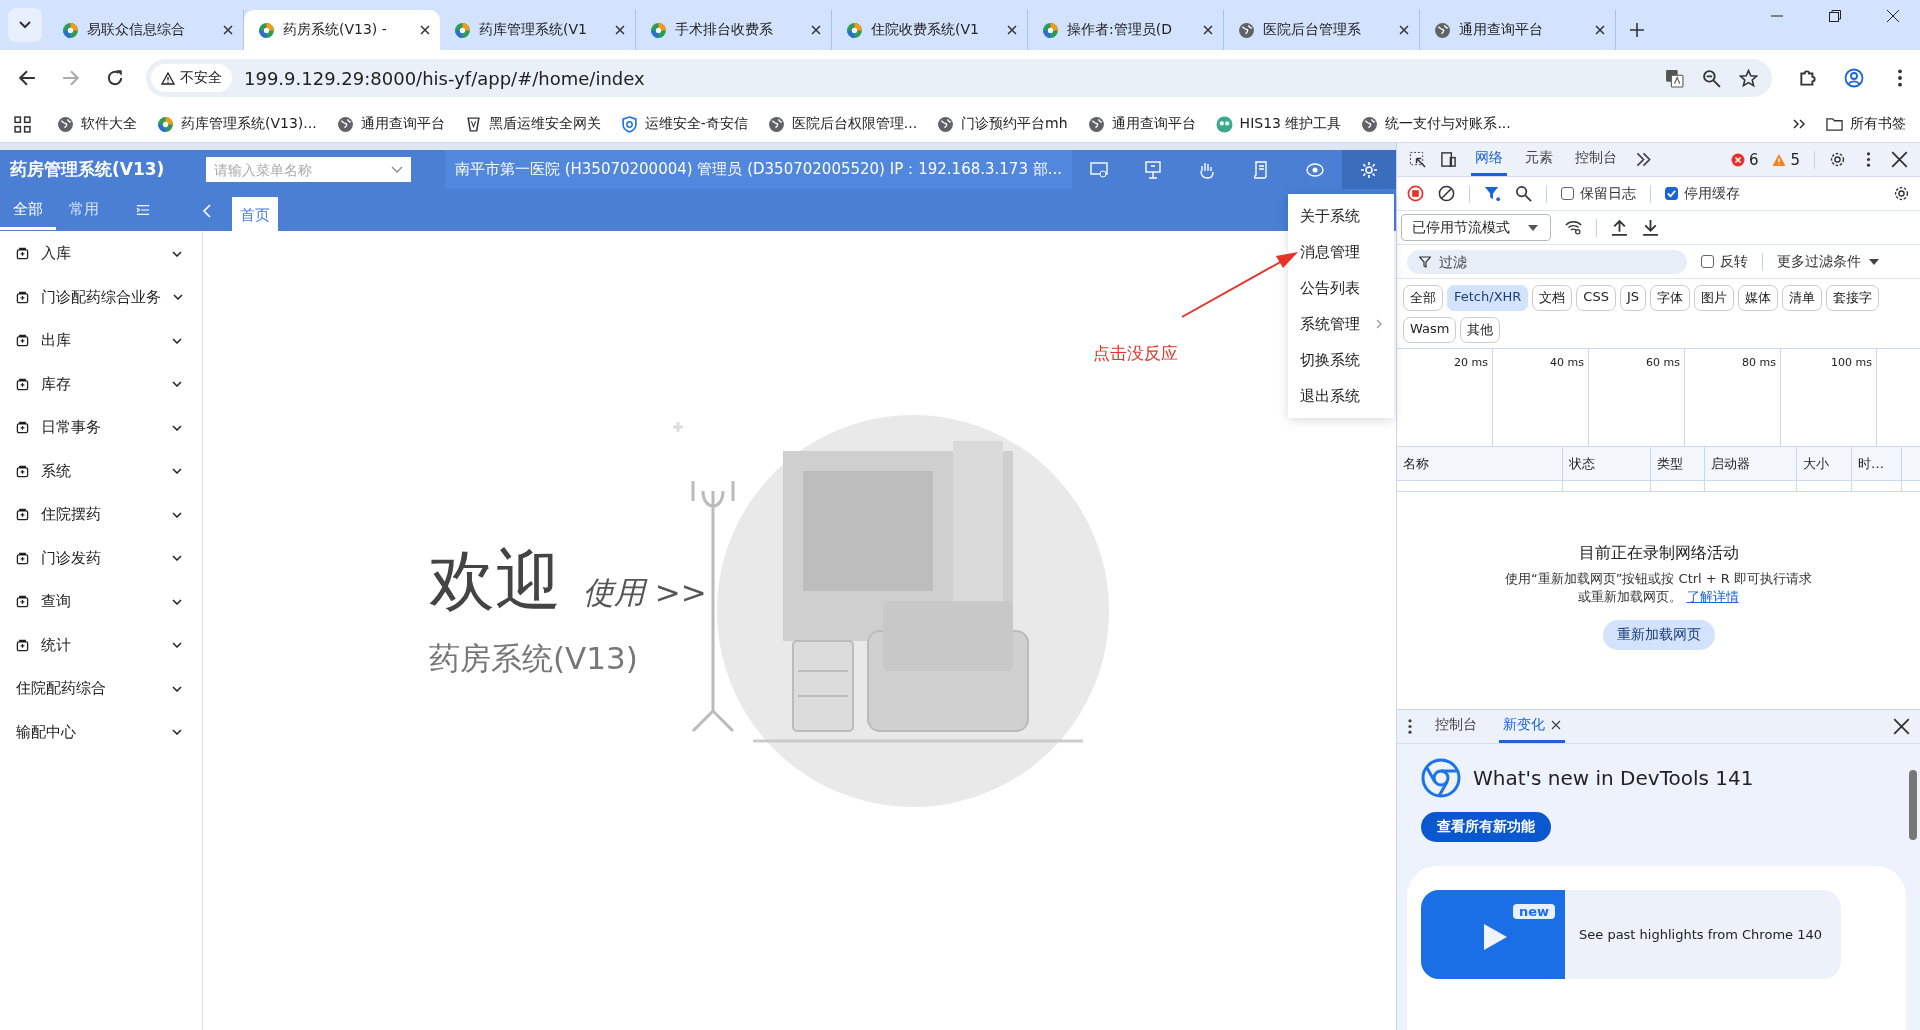 The height and width of the screenshot is (1030, 1920). Describe the element at coordinates (191, 78) in the screenshot. I see `security-chip: 不安全` at that location.